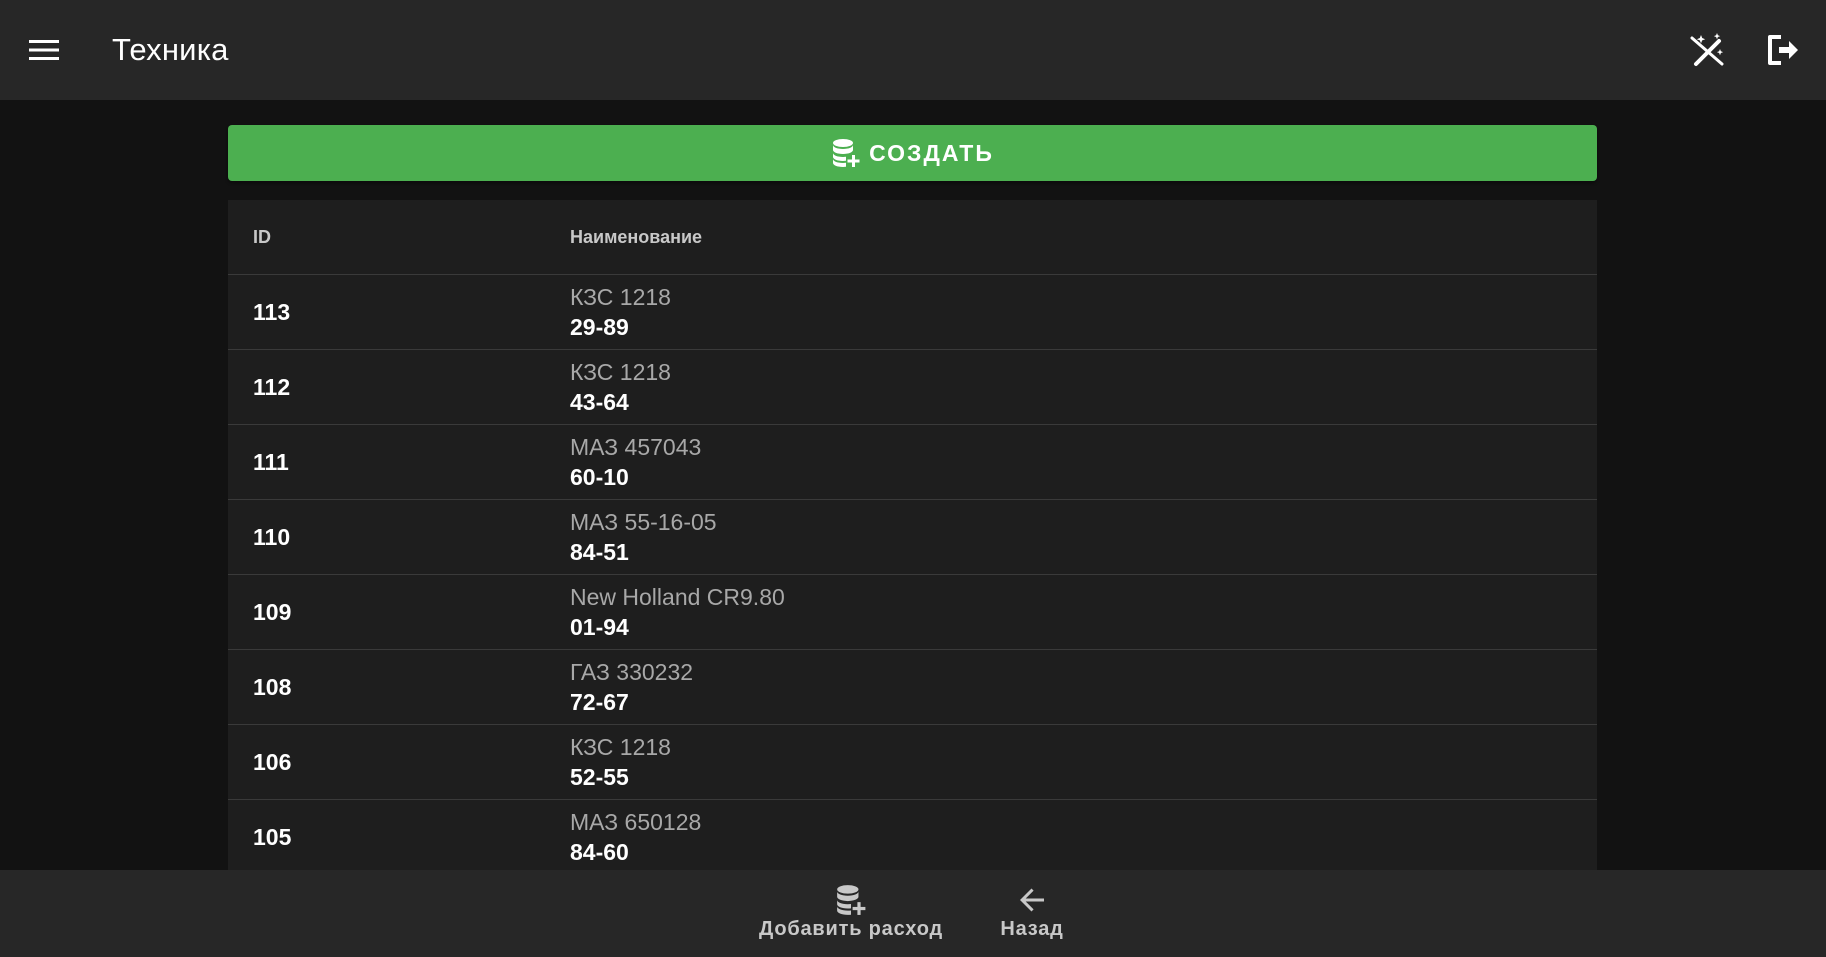 The height and width of the screenshot is (957, 1826). I want to click on row-number: 52-55, so click(599, 777).